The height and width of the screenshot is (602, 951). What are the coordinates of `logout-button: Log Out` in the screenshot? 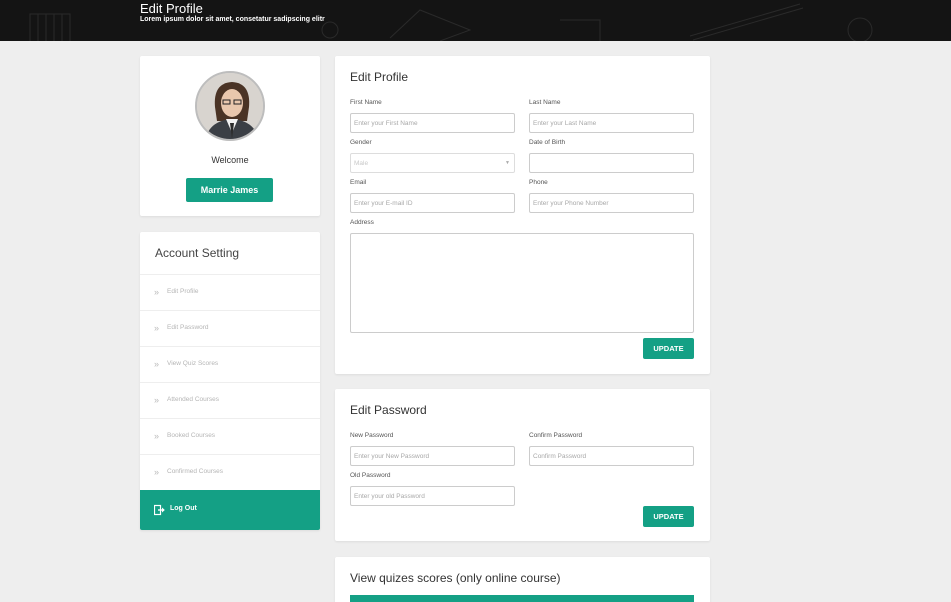 It's located at (230, 510).